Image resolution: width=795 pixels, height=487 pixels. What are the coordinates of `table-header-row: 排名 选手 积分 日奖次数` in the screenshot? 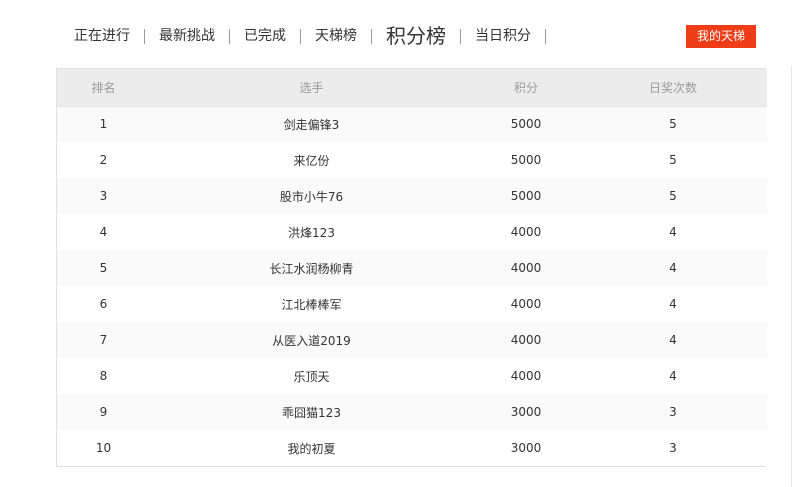 It's located at (412, 88).